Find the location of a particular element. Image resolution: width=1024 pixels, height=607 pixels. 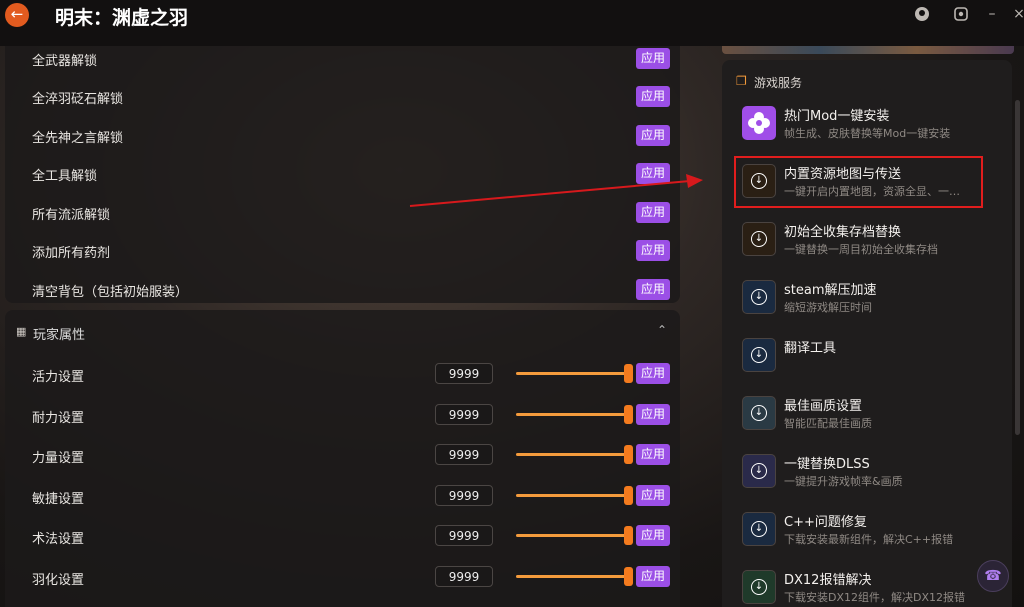

close-icon: × is located at coordinates (1017, 14).